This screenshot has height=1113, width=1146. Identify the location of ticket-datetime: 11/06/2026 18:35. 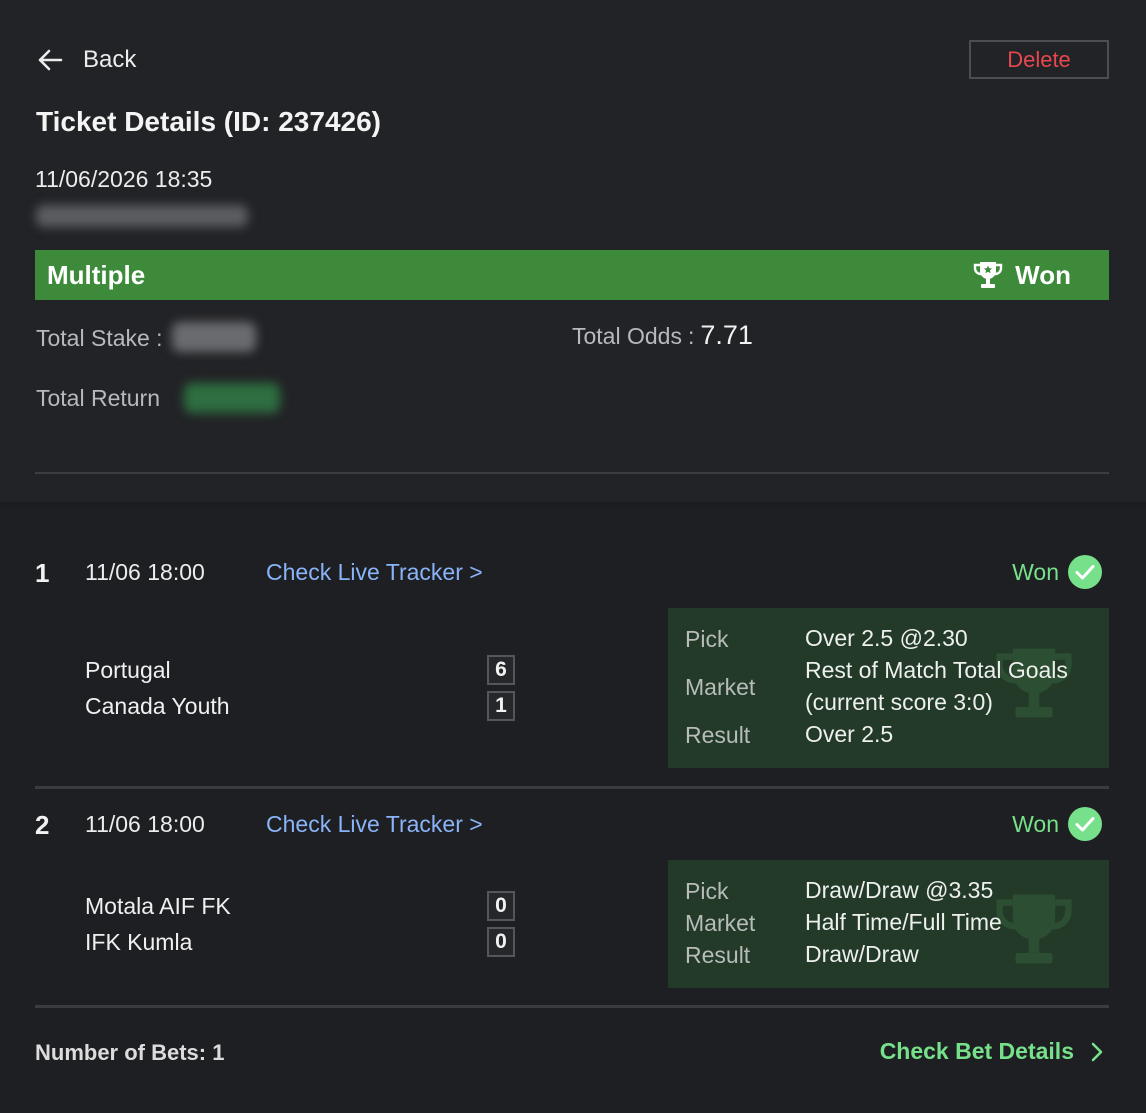
(124, 179).